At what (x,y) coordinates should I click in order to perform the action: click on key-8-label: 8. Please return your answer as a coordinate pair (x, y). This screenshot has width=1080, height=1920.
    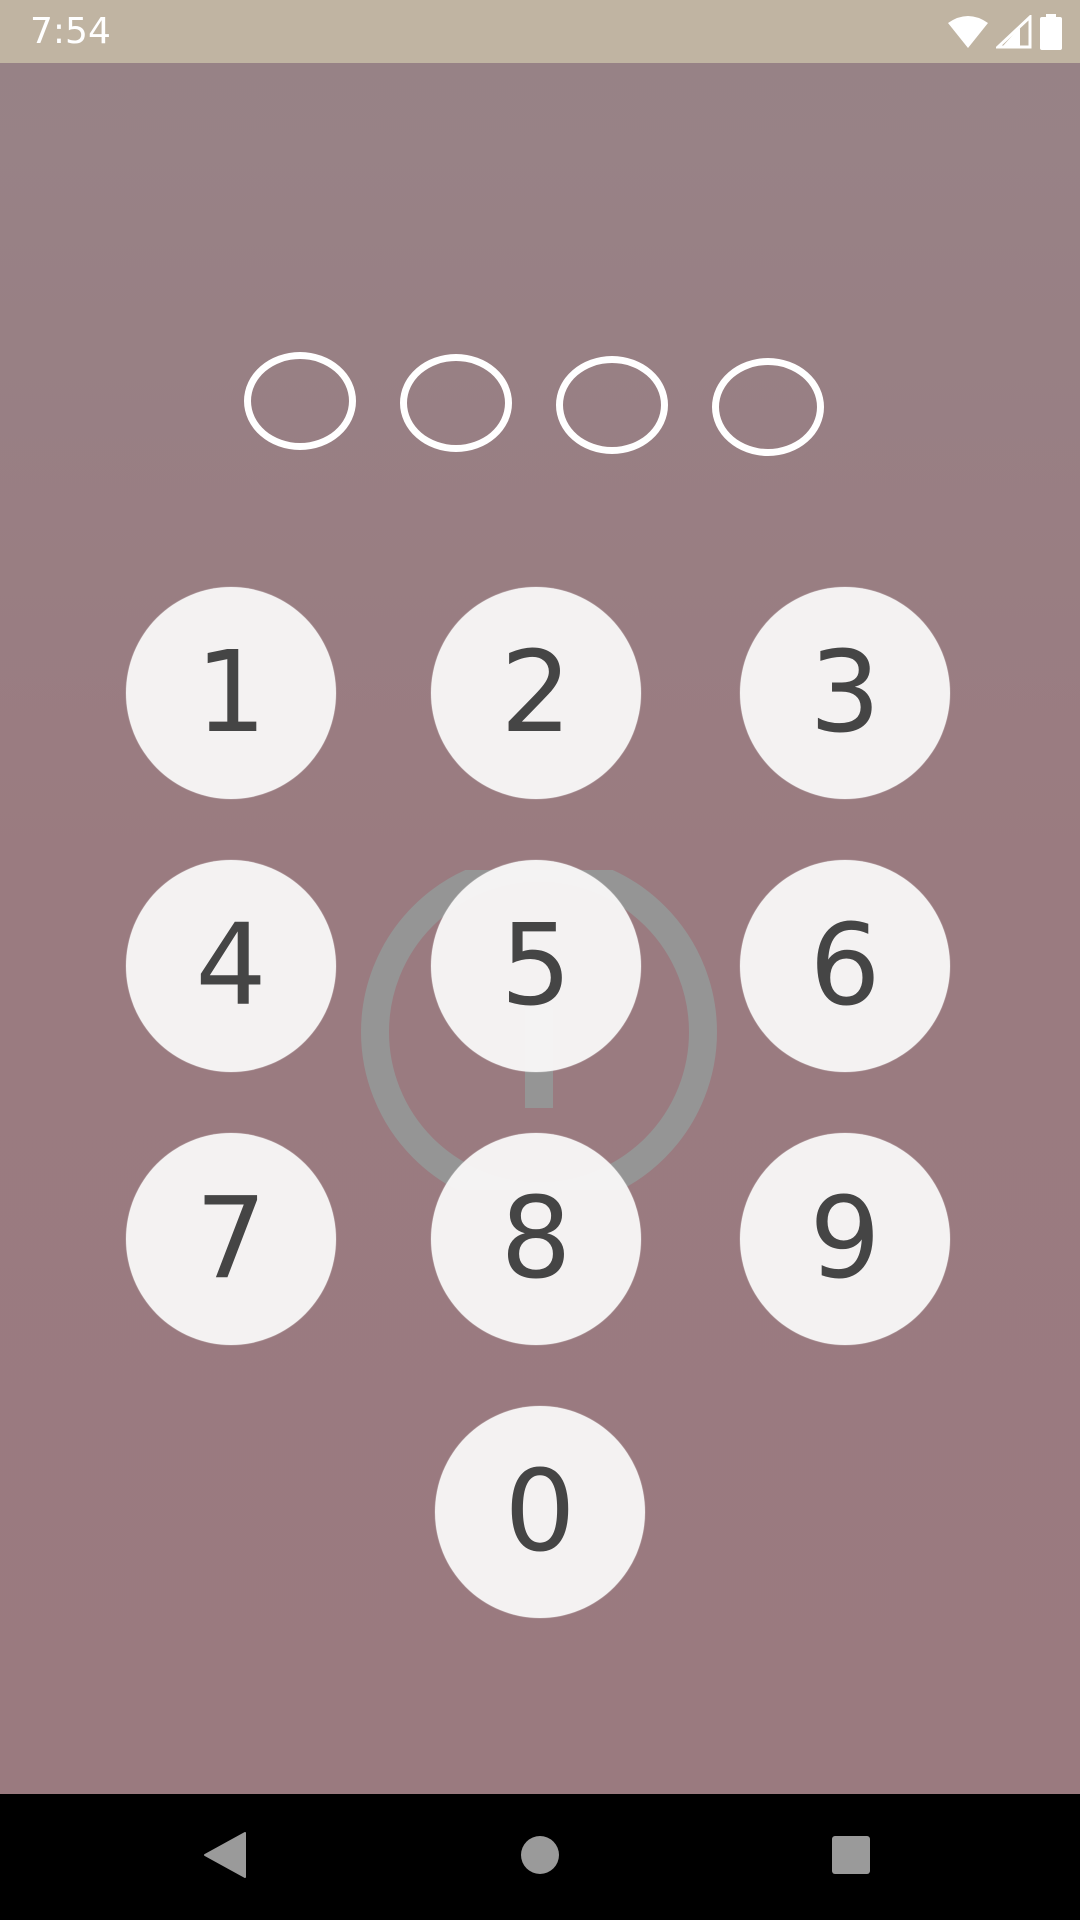
    Looking at the image, I should click on (536, 1239).